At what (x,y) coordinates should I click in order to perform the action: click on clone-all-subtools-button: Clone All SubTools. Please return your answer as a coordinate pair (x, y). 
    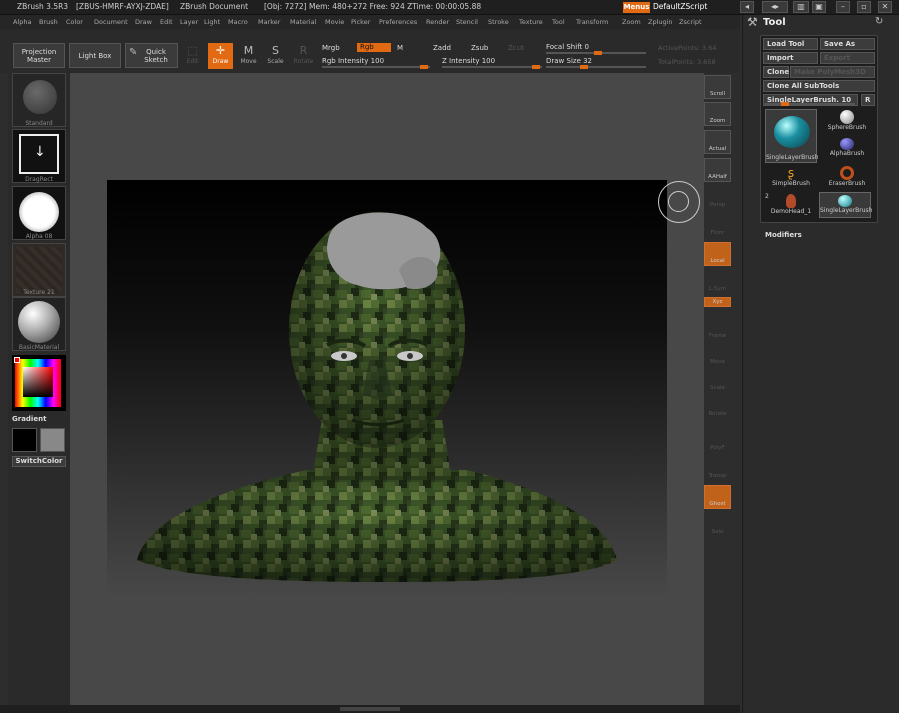
    Looking at the image, I should click on (819, 86).